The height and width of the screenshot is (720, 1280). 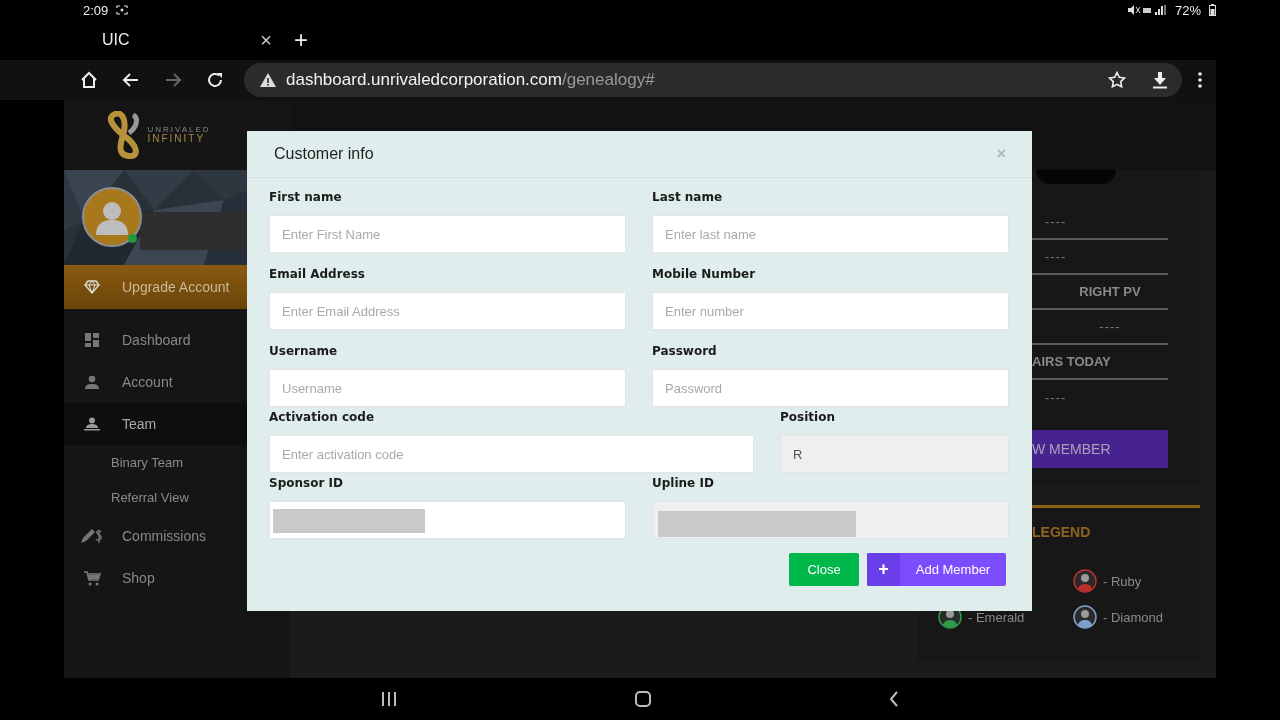 I want to click on field-label: Position, so click(x=808, y=417).